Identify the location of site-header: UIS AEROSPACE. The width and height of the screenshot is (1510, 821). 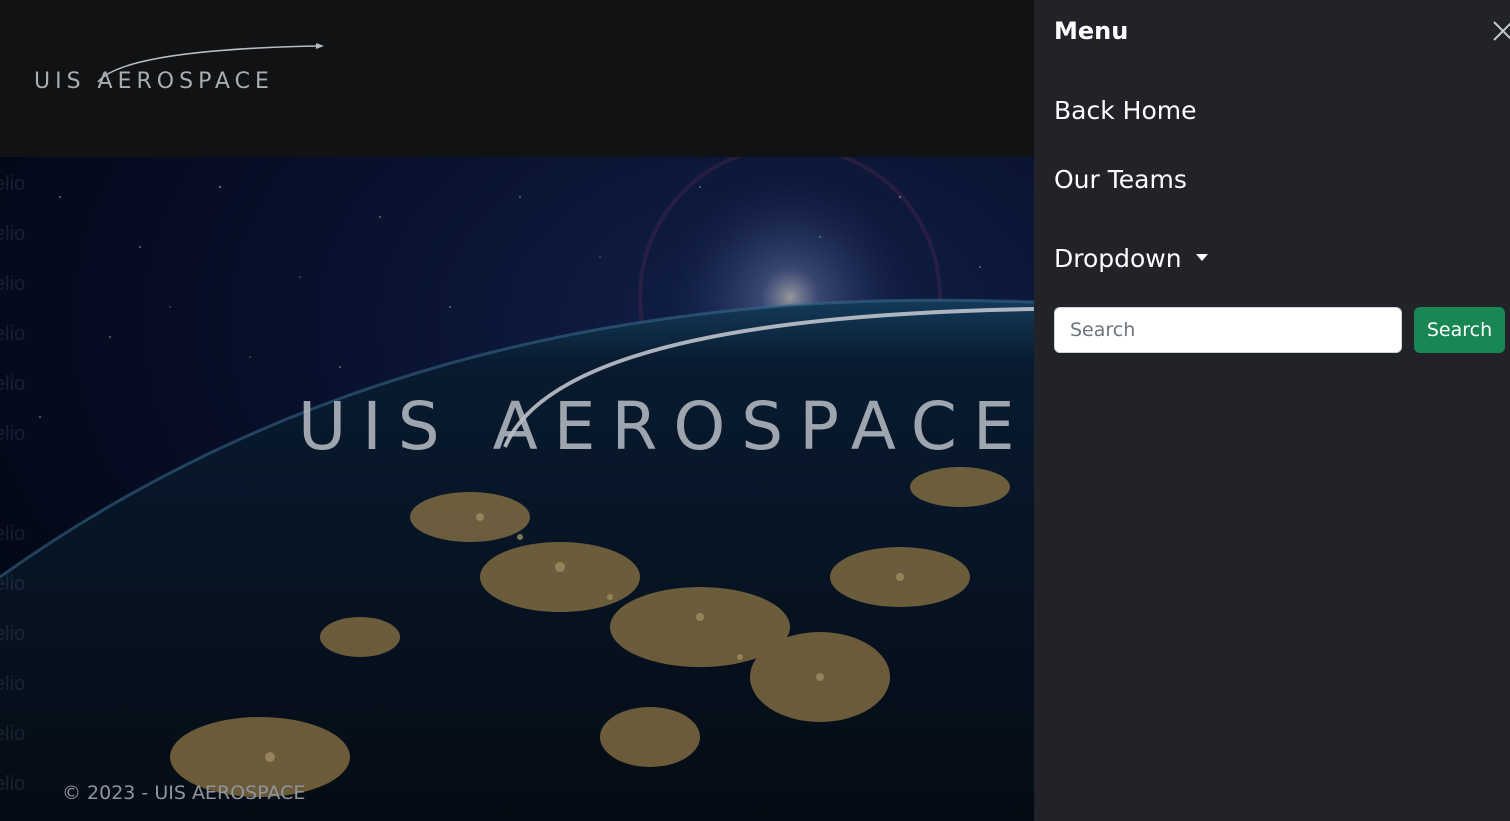
(517, 78).